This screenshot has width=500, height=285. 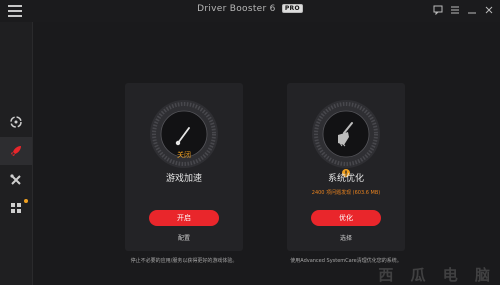 I want to click on game-boost-description: 停止不必要的应用/服务以获得更好的游戏体验。, so click(x=184, y=261).